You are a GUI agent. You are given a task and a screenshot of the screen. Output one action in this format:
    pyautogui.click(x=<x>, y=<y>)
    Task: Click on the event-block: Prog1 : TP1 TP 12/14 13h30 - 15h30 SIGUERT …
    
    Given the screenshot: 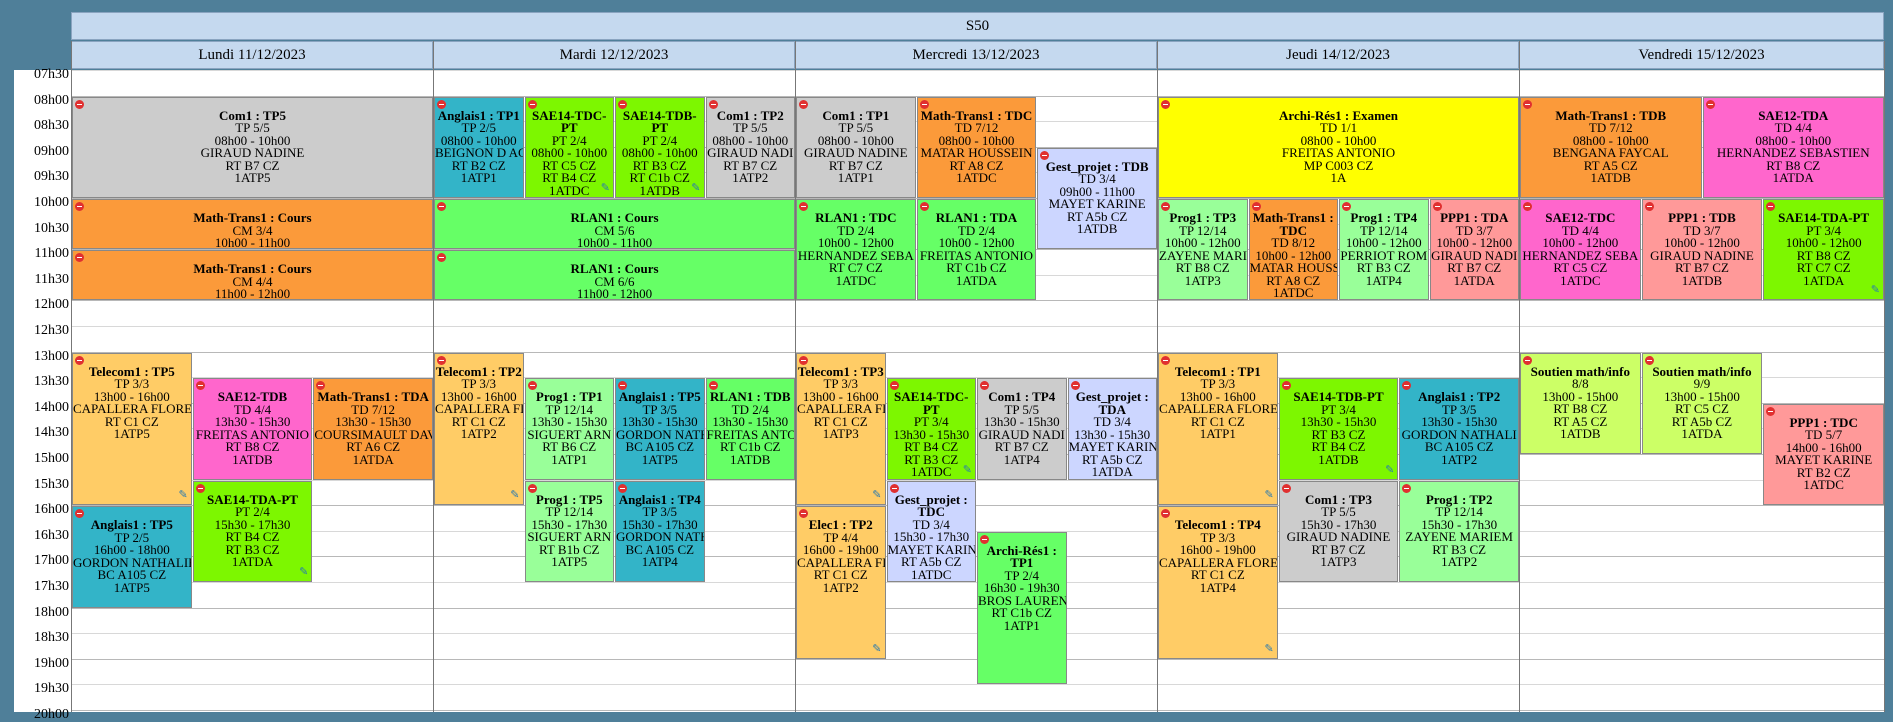 What is the action you would take?
    pyautogui.click(x=569, y=429)
    